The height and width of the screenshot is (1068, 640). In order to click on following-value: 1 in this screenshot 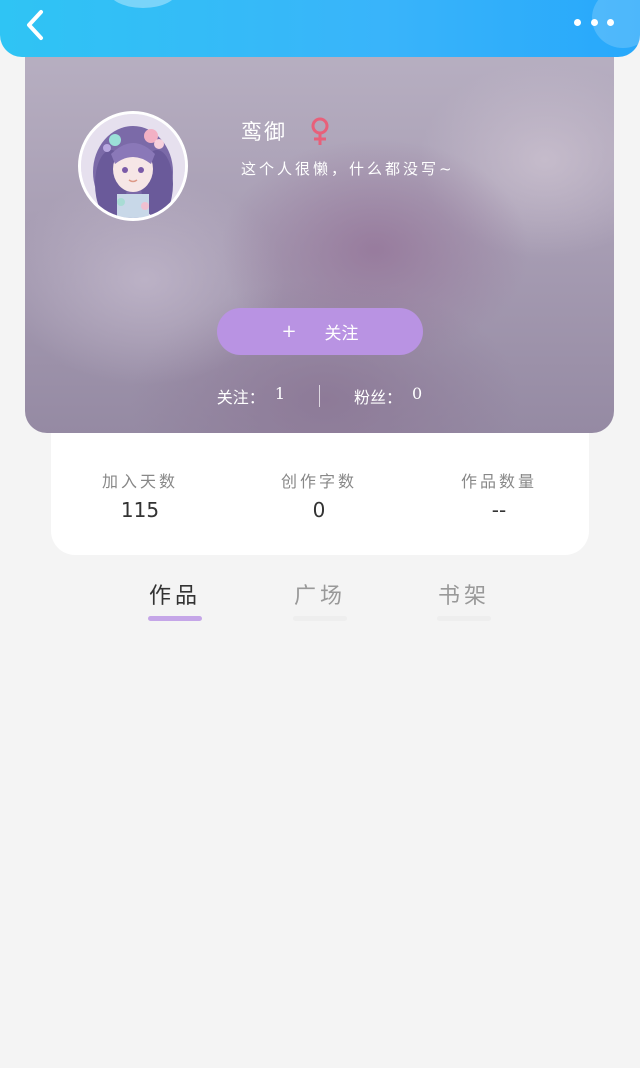, I will do `click(279, 393)`.